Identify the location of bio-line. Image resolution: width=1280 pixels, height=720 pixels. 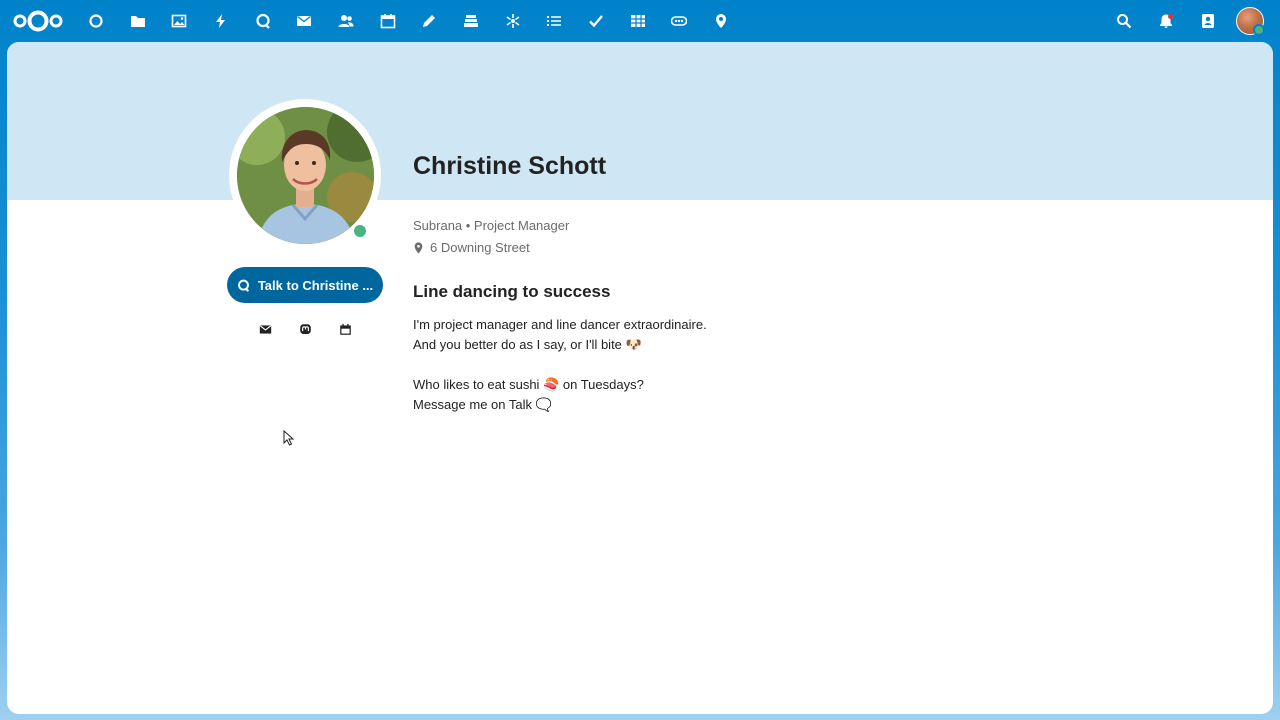
(560, 365).